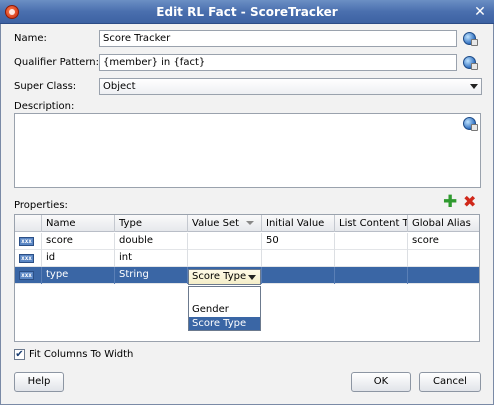 The width and height of the screenshot is (494, 405). Describe the element at coordinates (119, 86) in the screenshot. I see `superclass-value: Object` at that location.